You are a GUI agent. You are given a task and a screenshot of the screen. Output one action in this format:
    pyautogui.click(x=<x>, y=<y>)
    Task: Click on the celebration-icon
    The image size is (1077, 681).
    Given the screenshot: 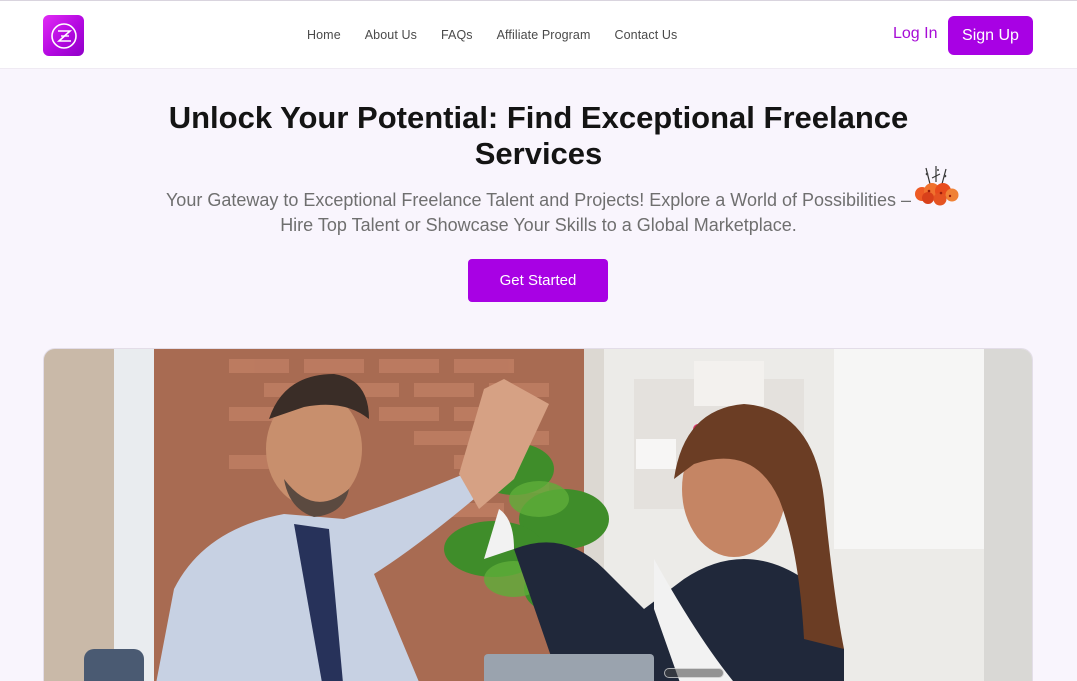 What is the action you would take?
    pyautogui.click(x=936, y=186)
    